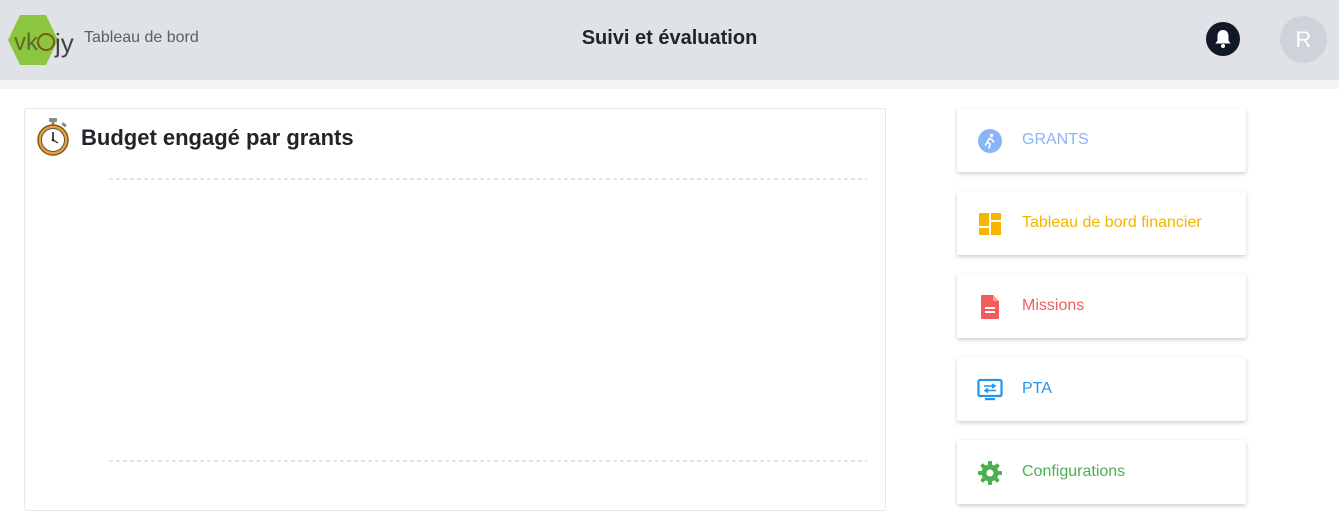 This screenshot has height=525, width=1339. What do you see at coordinates (1303, 39) in the screenshot?
I see `user-avatar: R` at bounding box center [1303, 39].